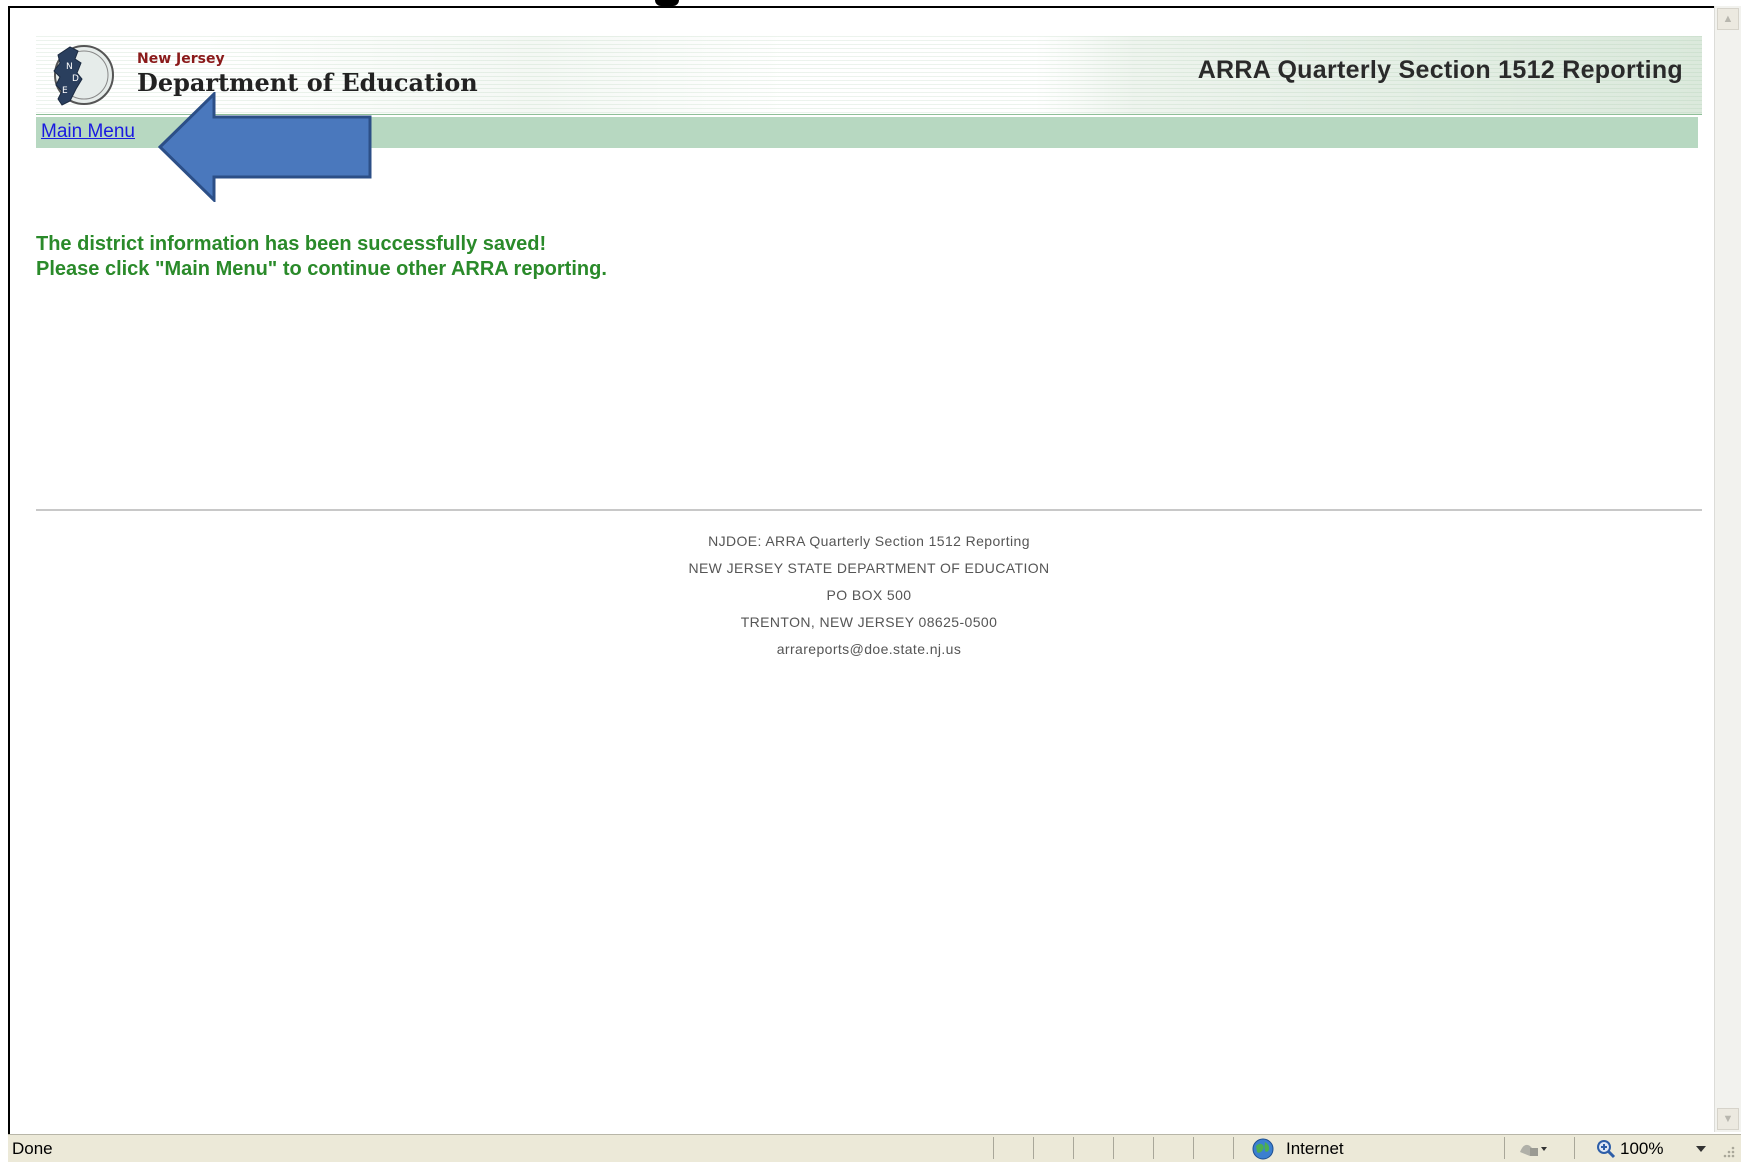  Describe the element at coordinates (1727, 569) in the screenshot. I see `vertical-scrollbar: ▲ ▼` at that location.